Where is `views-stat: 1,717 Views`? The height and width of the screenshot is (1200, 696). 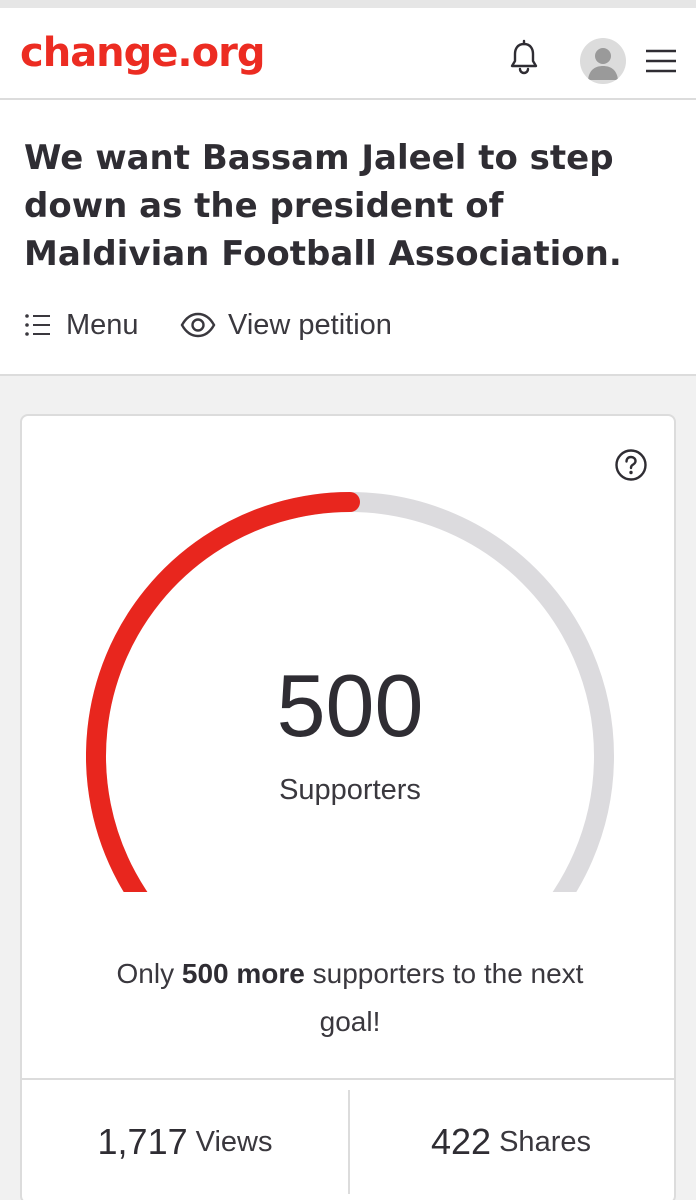
views-stat: 1,717 Views is located at coordinates (185, 1140).